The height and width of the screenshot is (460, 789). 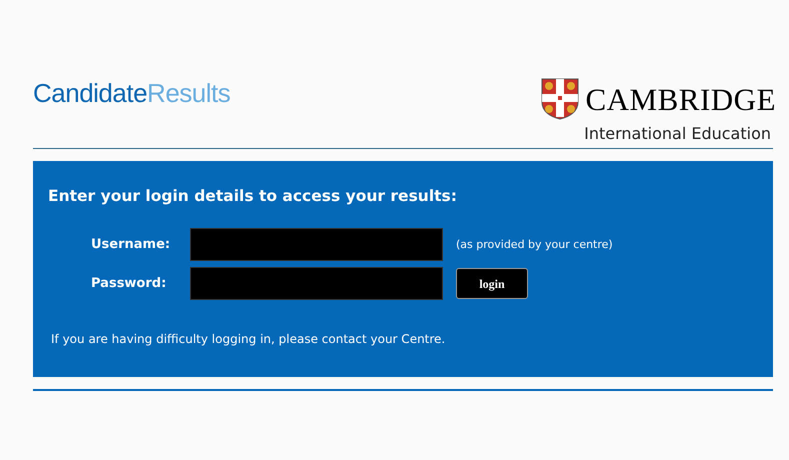 What do you see at coordinates (677, 134) in the screenshot?
I see `brand-subtitle: International Education` at bounding box center [677, 134].